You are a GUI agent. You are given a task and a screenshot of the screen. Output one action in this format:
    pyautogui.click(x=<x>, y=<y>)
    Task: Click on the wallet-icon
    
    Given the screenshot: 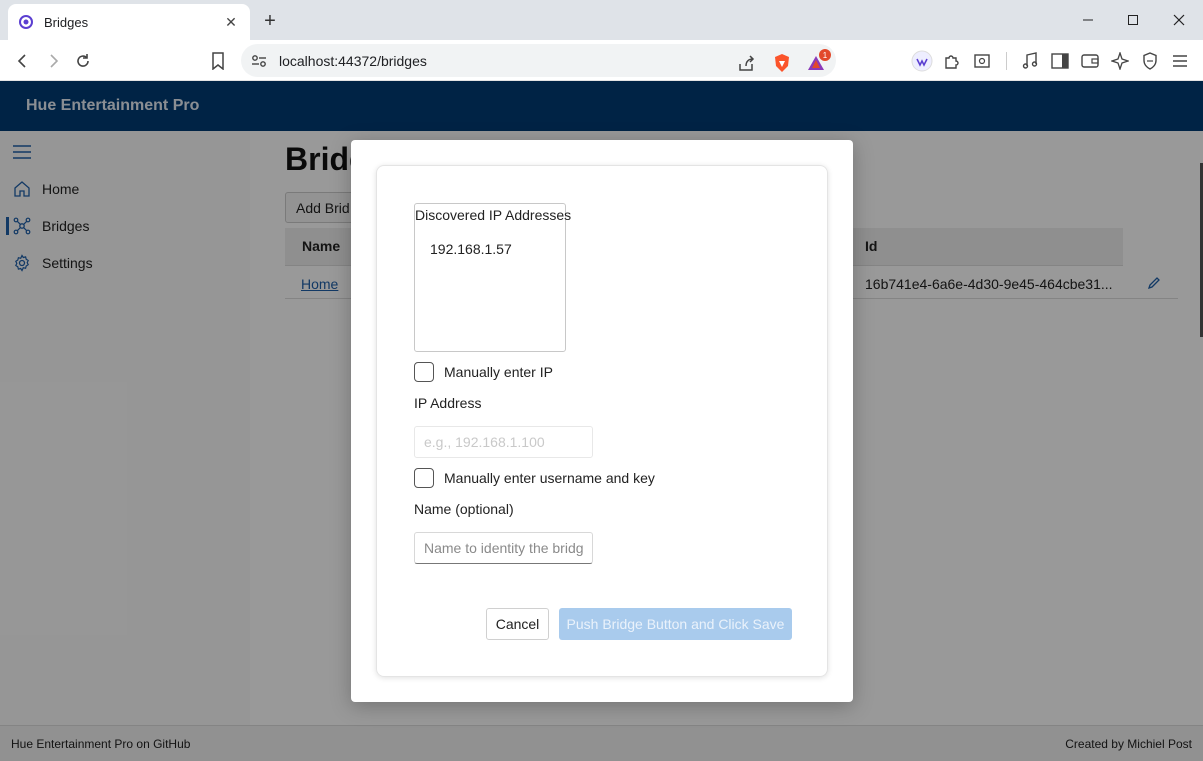 What is the action you would take?
    pyautogui.click(x=1090, y=61)
    